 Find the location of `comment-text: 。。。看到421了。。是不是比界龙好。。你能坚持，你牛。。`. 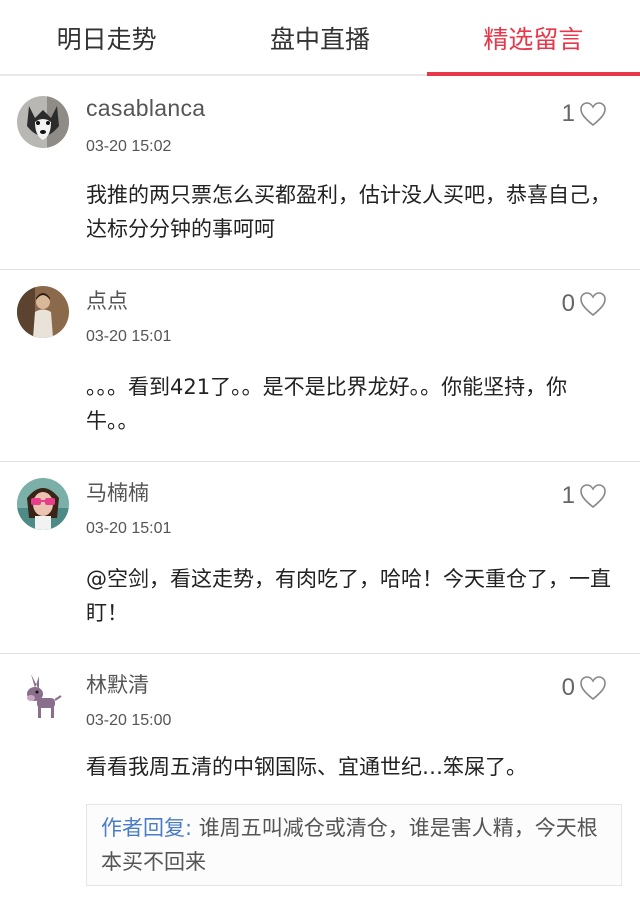

comment-text: 。。。看到421了。。是不是比界龙好。。你能坚持，你牛。。 is located at coordinates (327, 404).